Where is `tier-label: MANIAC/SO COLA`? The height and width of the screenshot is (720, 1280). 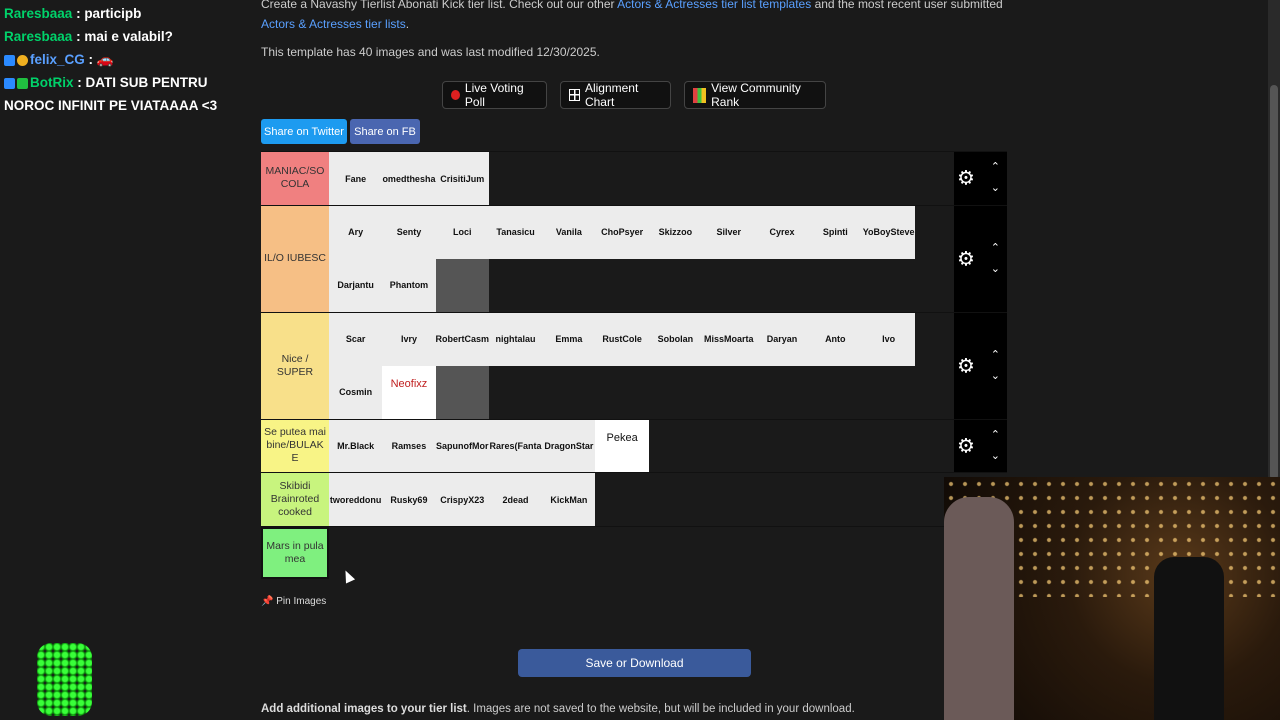 tier-label: MANIAC/SO COLA is located at coordinates (295, 178).